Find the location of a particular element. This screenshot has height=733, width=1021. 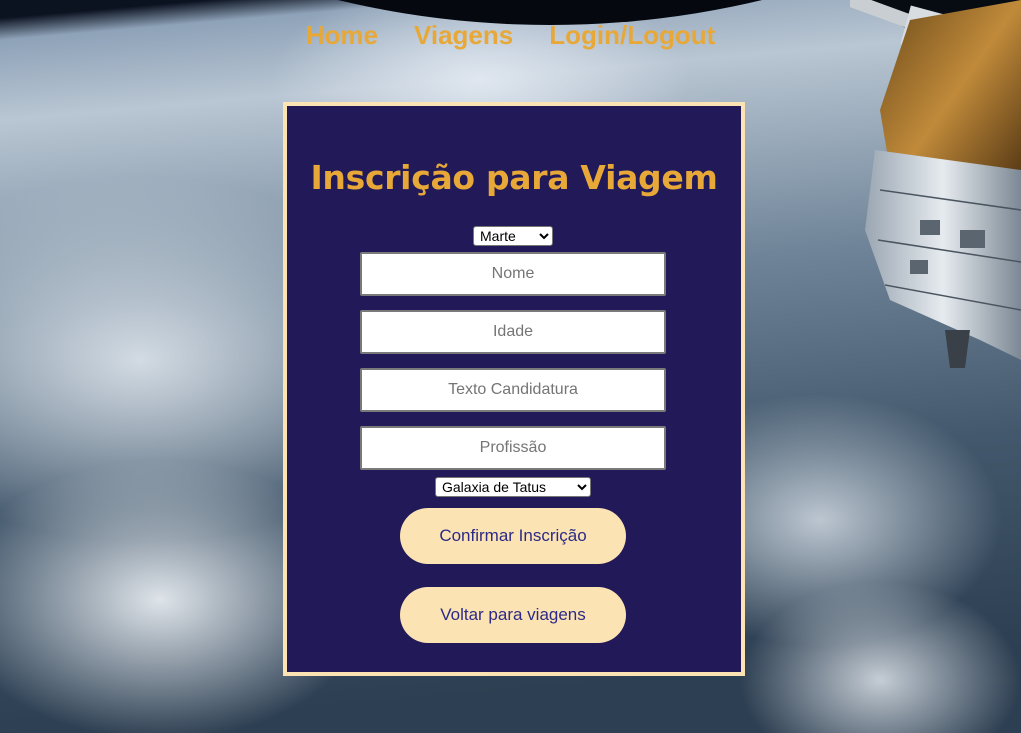

form-title: Inscrição para Viagem is located at coordinates (514, 177).